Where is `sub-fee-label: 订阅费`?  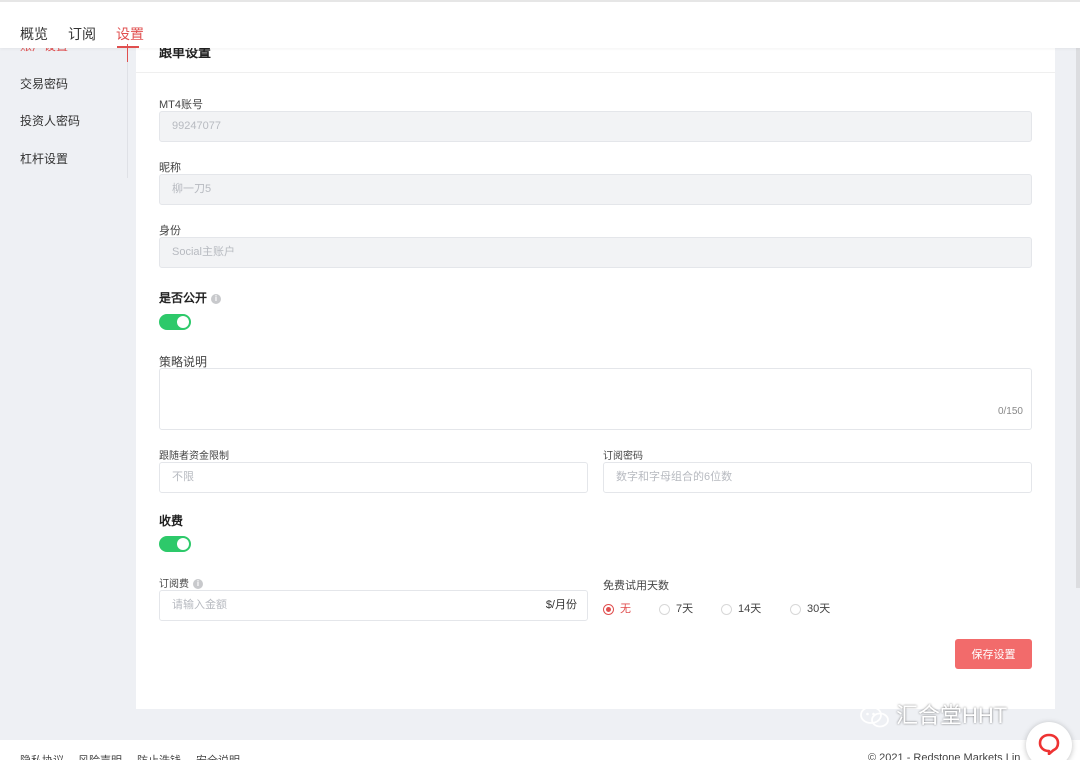 sub-fee-label: 订阅费 is located at coordinates (174, 584).